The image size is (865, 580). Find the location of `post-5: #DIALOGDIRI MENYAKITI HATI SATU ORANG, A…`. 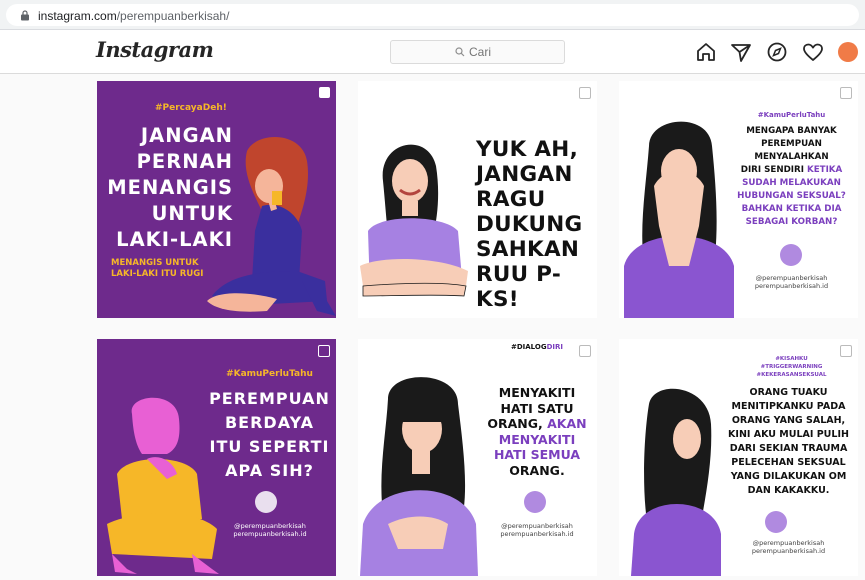

post-5: #DIALOGDIRI MENYAKITI HATI SATU ORANG, A… is located at coordinates (477, 457).